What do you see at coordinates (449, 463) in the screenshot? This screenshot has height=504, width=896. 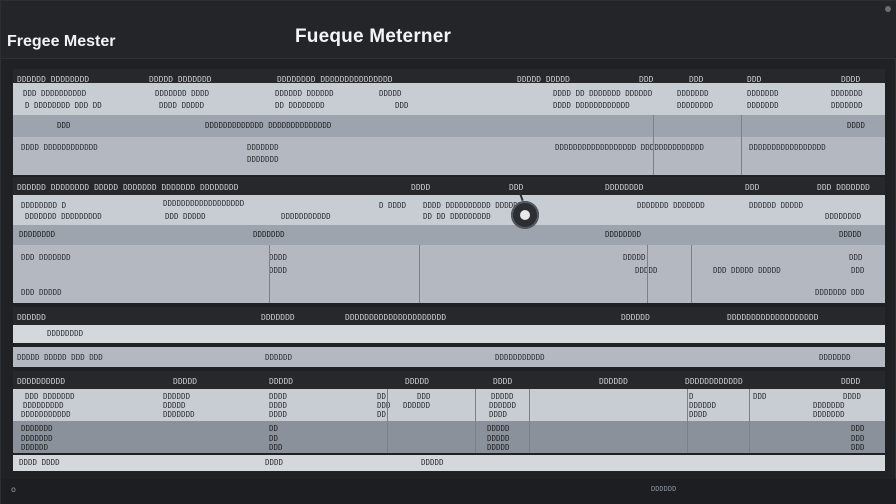 I see `table-row: DDDD DDDD DDDD DDDDD` at bounding box center [449, 463].